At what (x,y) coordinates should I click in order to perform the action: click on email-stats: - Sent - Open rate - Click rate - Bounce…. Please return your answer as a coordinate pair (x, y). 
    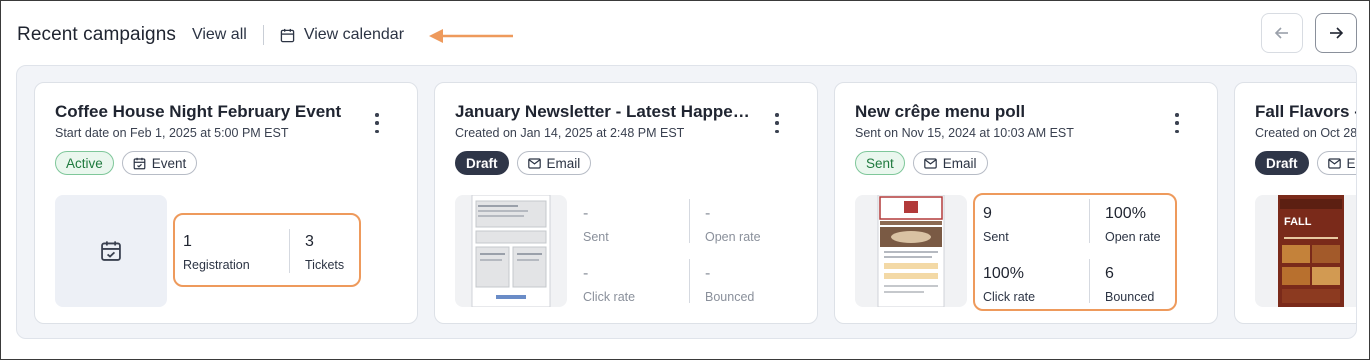
    Looking at the image, I should click on (673, 251).